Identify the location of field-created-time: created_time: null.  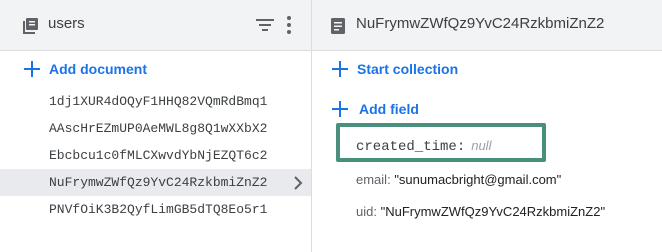
(423, 146).